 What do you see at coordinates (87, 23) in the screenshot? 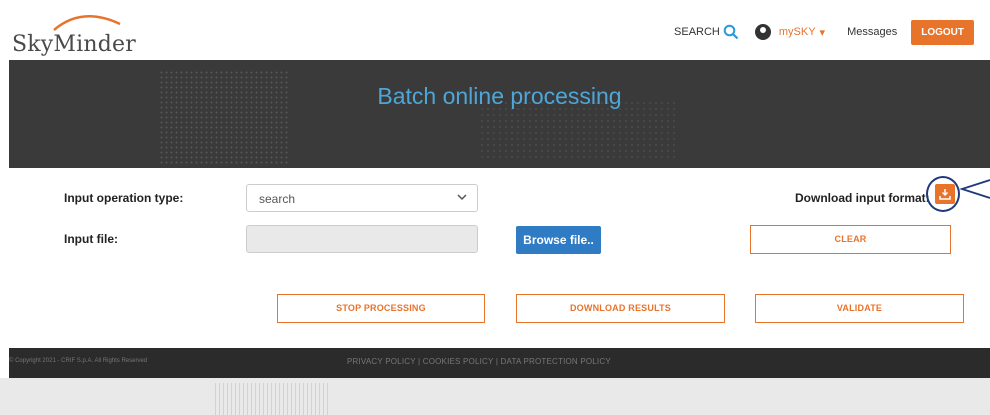
I see `logo-arc-icon` at bounding box center [87, 23].